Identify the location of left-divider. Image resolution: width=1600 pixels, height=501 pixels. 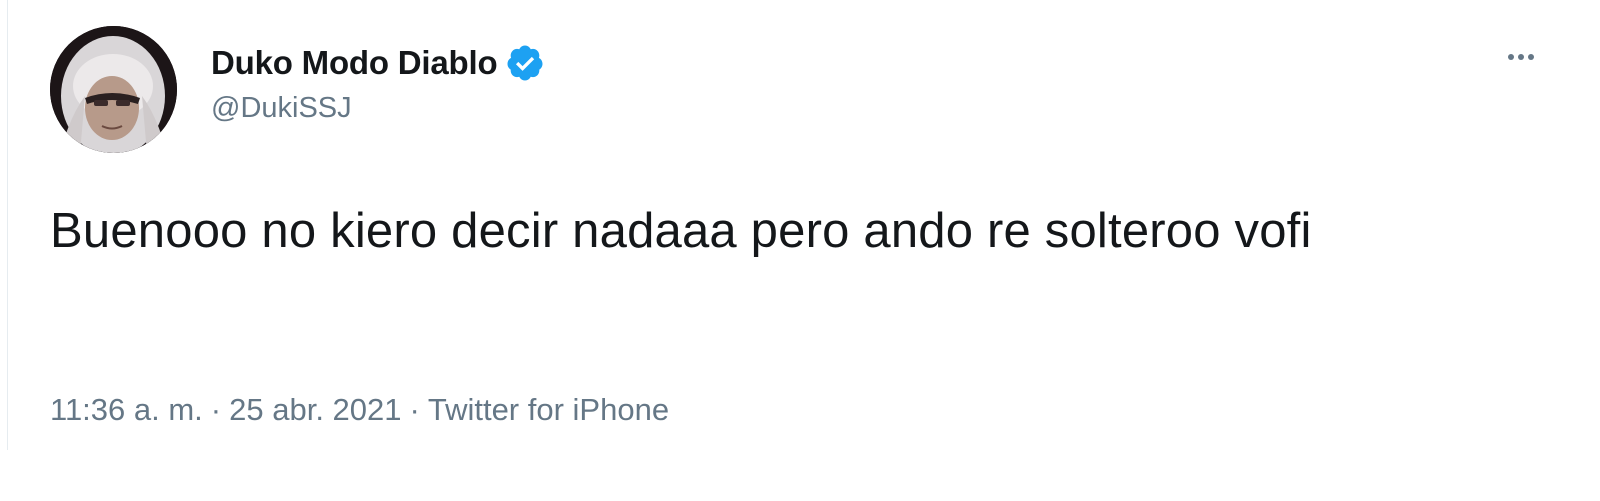
(7, 225).